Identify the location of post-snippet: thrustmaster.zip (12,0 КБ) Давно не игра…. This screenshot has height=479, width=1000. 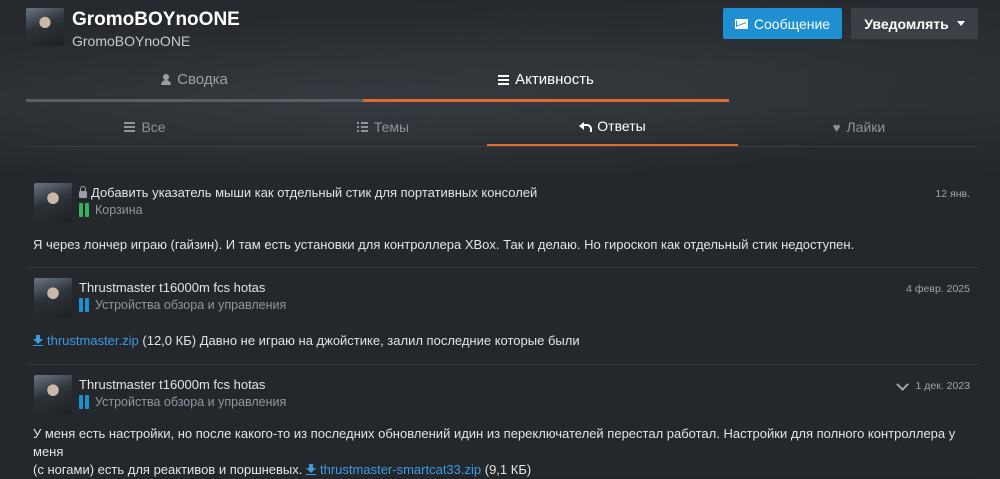
(503, 341).